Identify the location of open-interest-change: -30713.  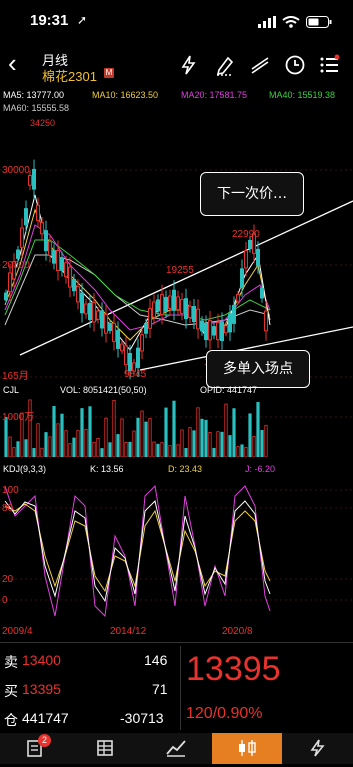
(142, 718).